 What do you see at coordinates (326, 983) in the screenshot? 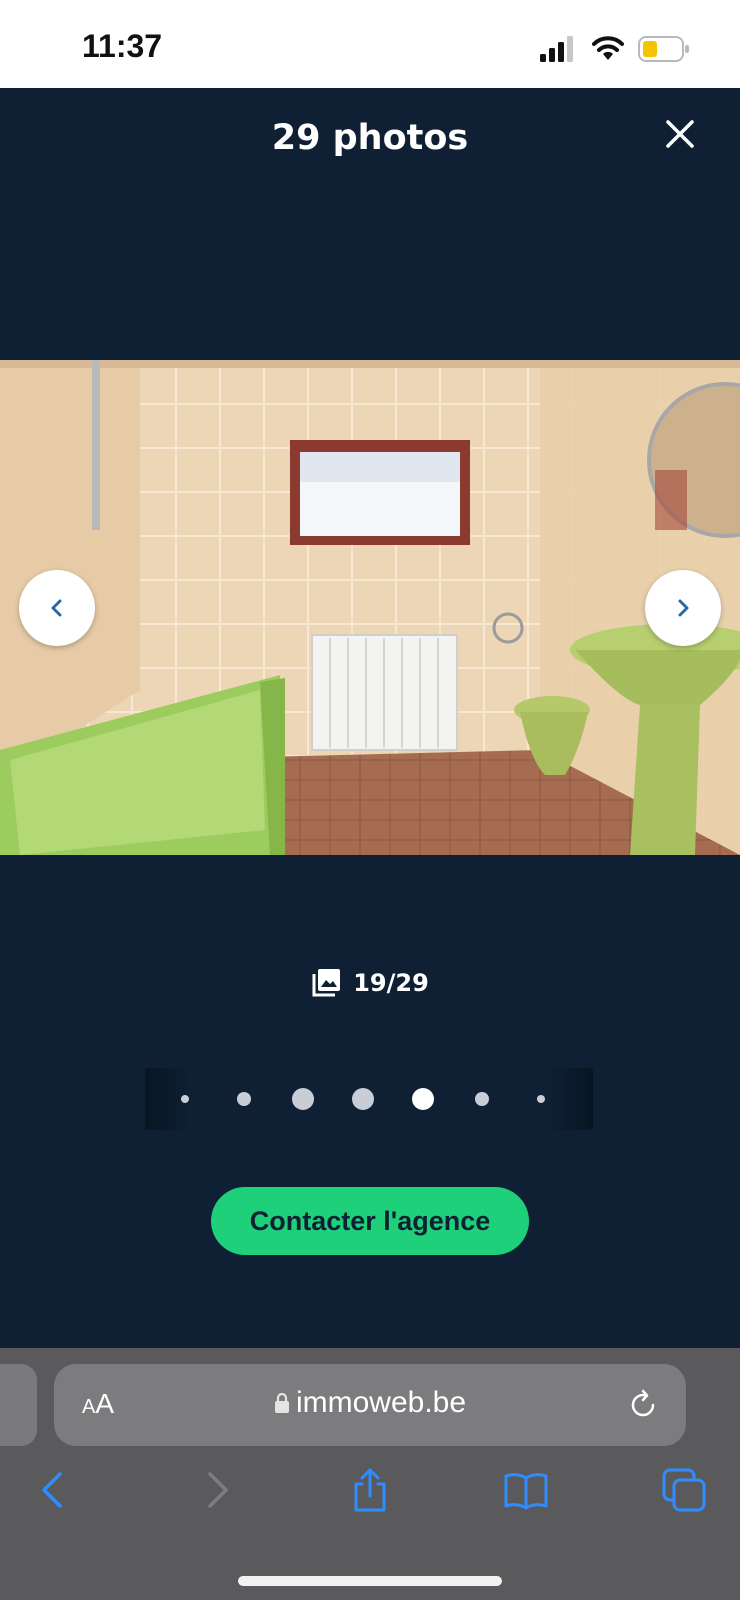
I see `photo-library-icon` at bounding box center [326, 983].